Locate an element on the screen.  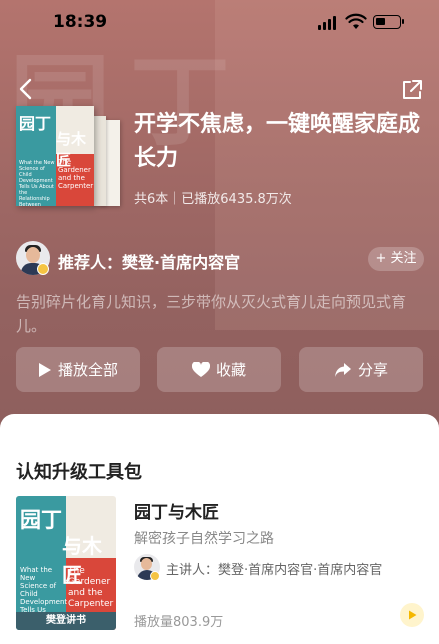
back-icon is located at coordinates (27, 89).